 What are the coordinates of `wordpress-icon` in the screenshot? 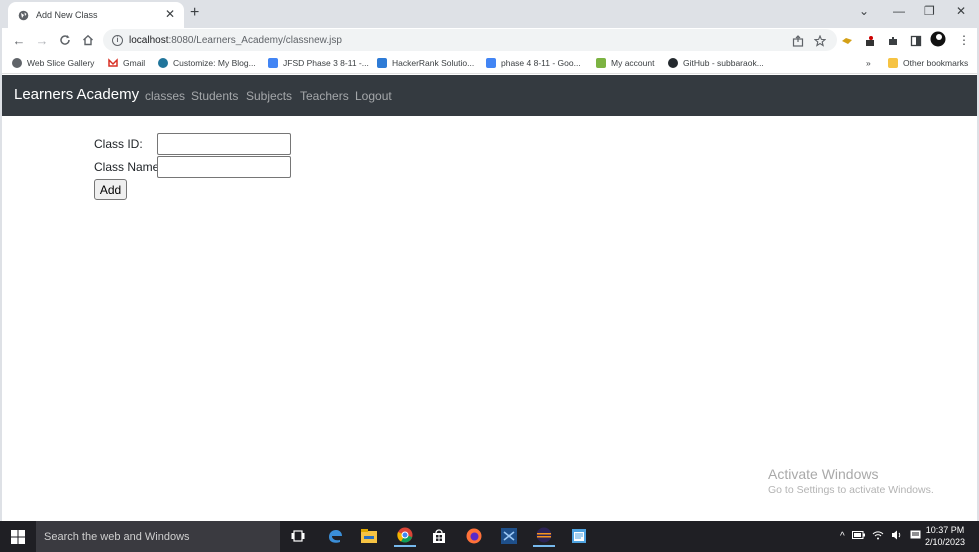 It's located at (163, 63).